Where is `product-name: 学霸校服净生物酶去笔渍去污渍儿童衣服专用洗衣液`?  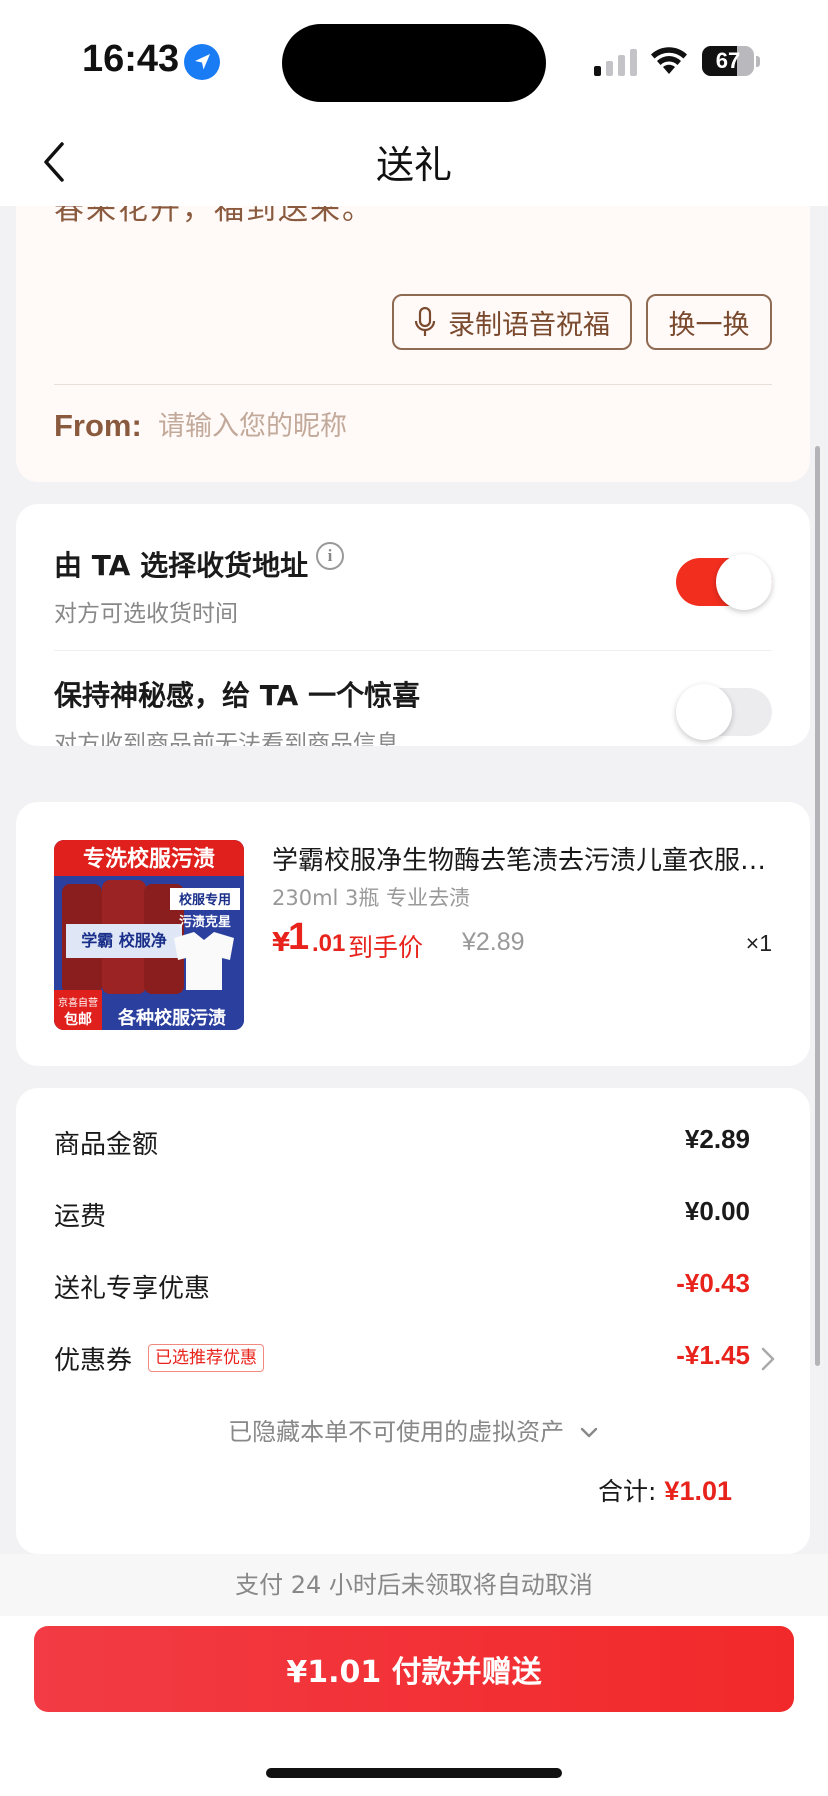 product-name: 学霸校服净生物酶去笔渍去污渍儿童衣服专用洗衣液 is located at coordinates (522, 858).